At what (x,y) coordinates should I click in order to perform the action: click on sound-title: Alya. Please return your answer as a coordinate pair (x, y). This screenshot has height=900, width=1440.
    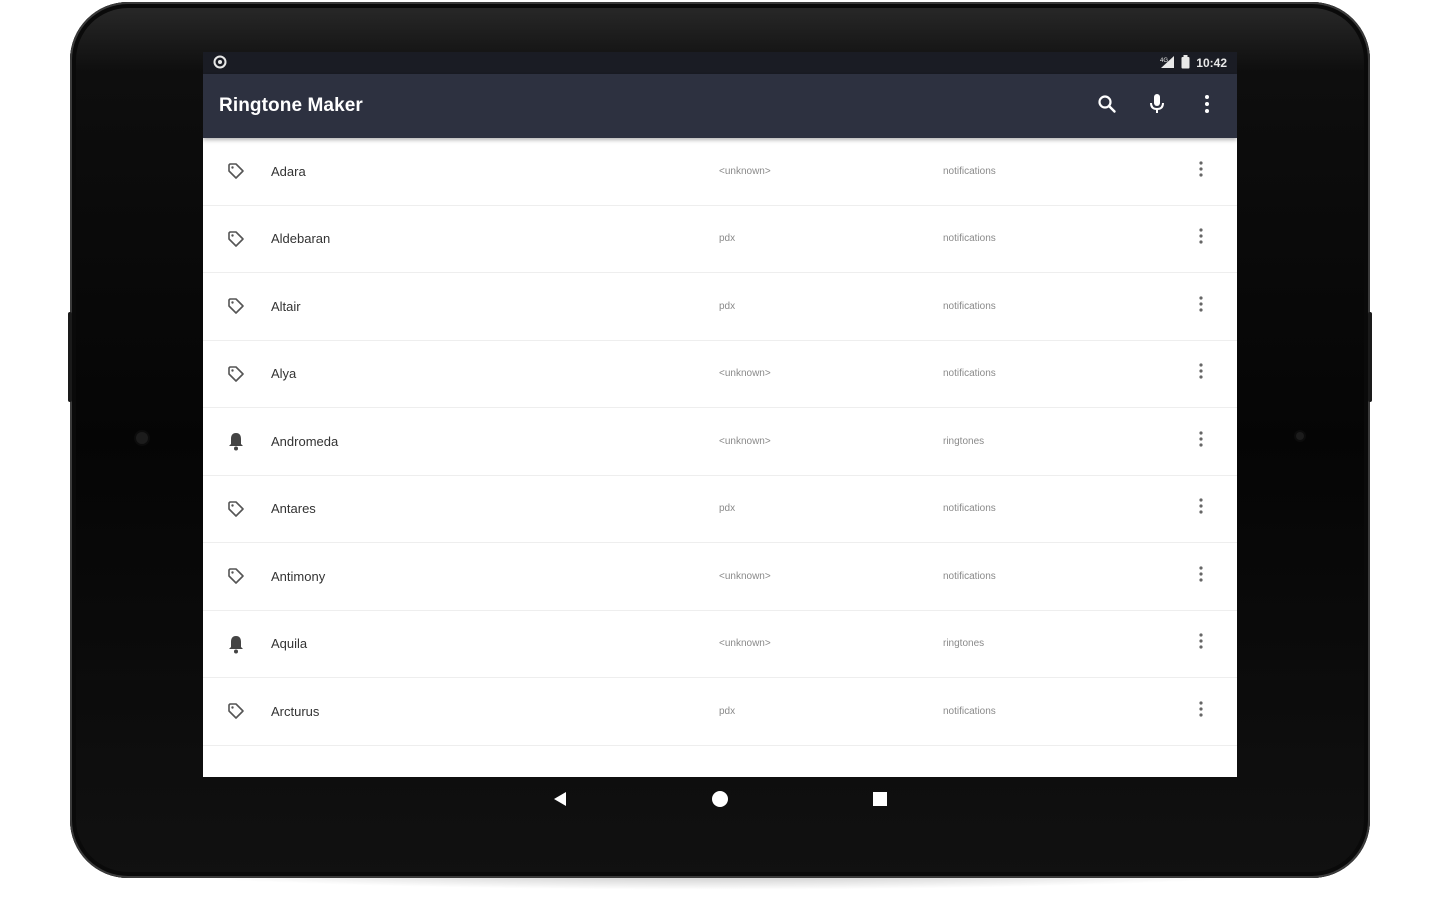
    Looking at the image, I should click on (284, 374).